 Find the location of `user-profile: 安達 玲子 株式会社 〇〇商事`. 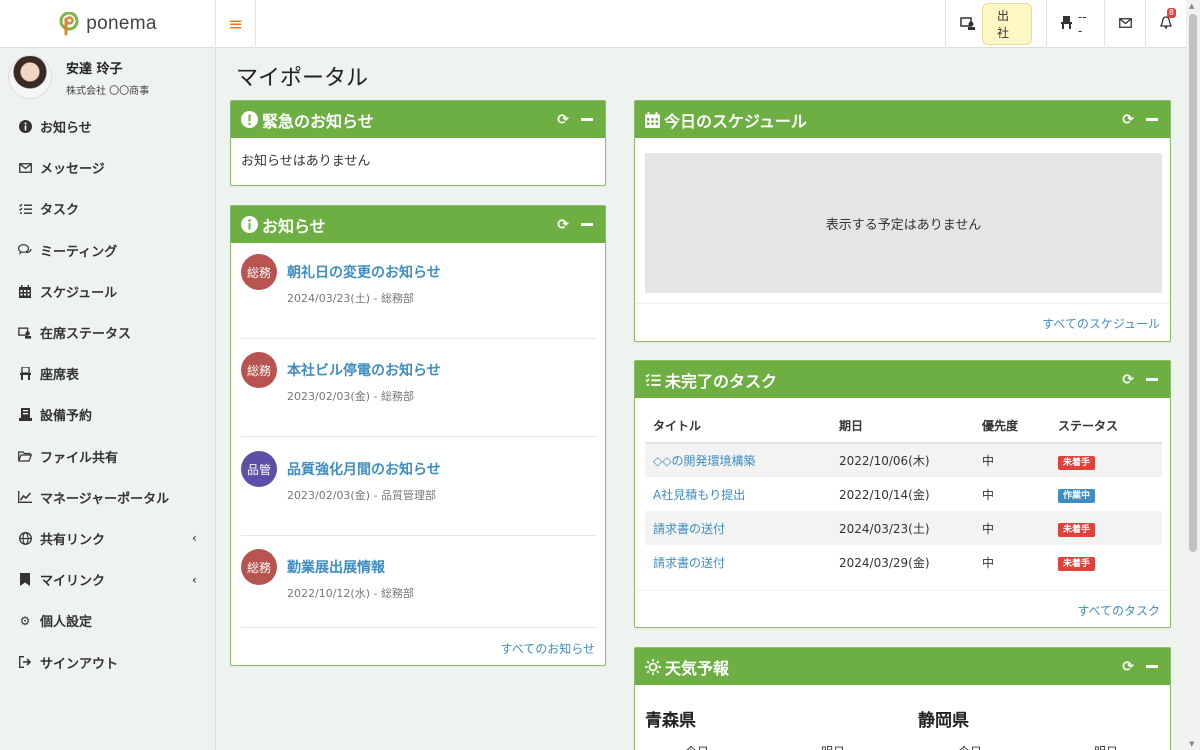

user-profile: 安達 玲子 株式会社 〇〇商事 is located at coordinates (107, 77).